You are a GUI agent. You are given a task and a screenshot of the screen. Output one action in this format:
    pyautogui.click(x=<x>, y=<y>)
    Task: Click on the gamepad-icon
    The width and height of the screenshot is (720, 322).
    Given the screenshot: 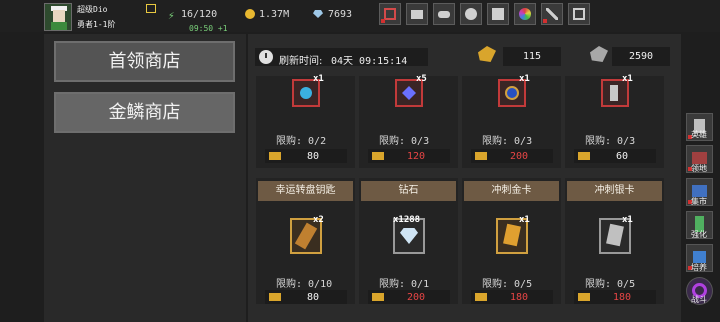 What is the action you would take?
    pyautogui.click(x=444, y=14)
    